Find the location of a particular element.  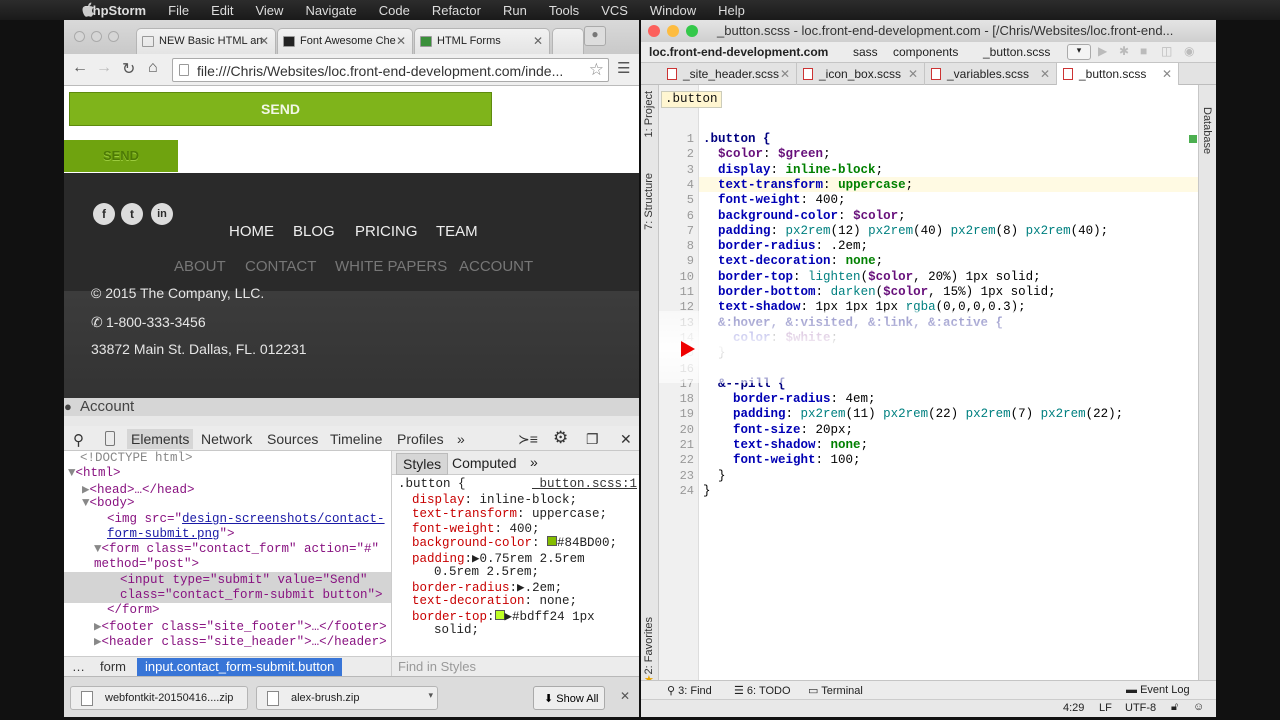

nav-contact-link: CONTACT is located at coordinates (280, 266).